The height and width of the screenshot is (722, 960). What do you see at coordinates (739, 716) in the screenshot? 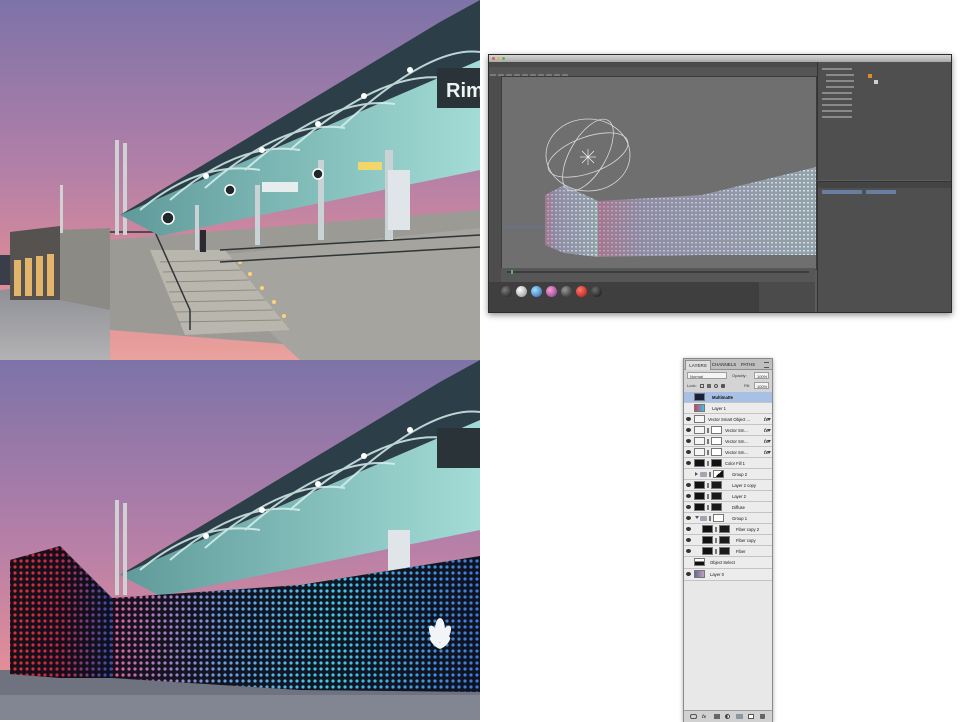
I see `folder-icon` at bounding box center [739, 716].